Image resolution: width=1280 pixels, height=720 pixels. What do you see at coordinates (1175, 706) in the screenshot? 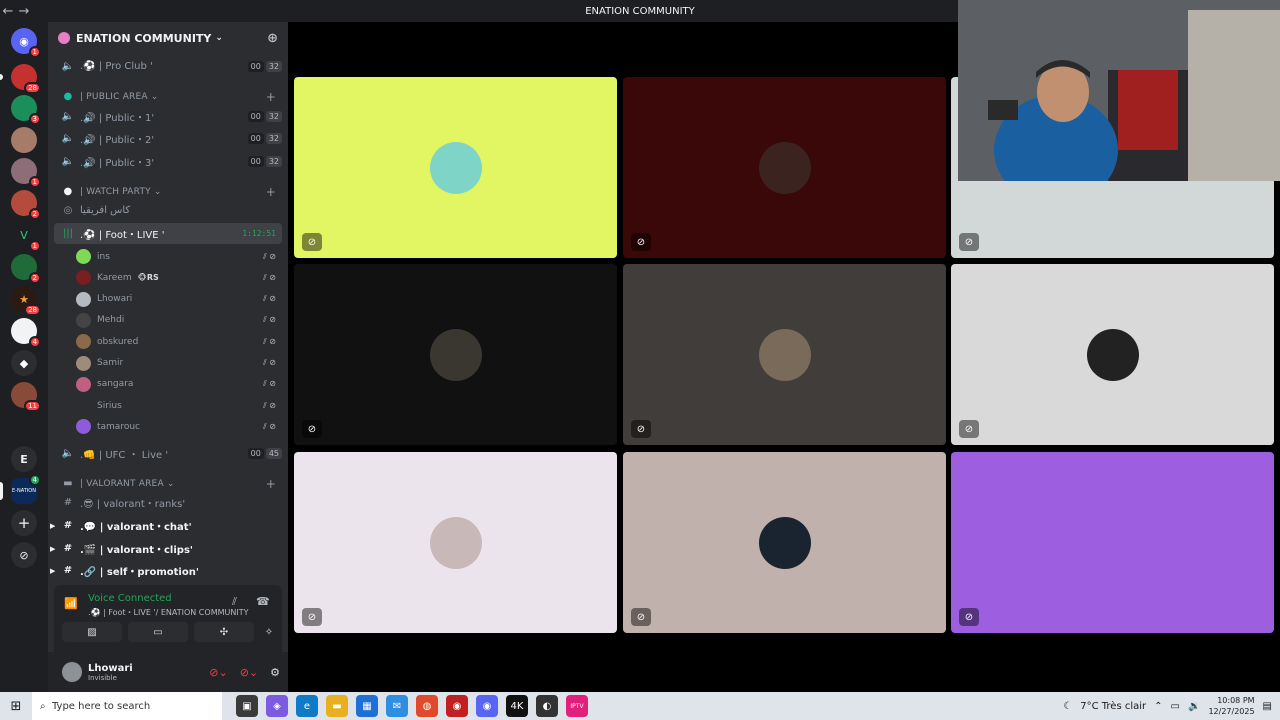
I see `network-icon: ▭` at bounding box center [1175, 706].